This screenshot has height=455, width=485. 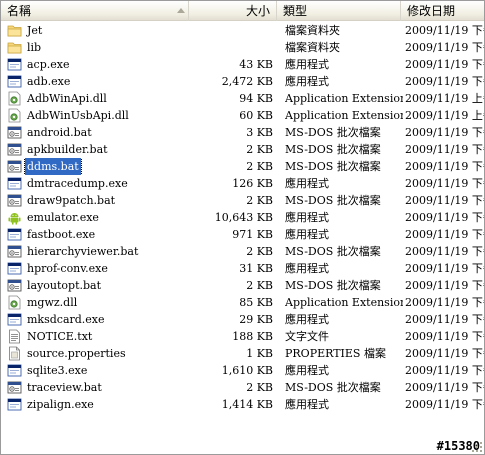 What do you see at coordinates (252, 234) in the screenshot?
I see `file-size: 971 KB` at bounding box center [252, 234].